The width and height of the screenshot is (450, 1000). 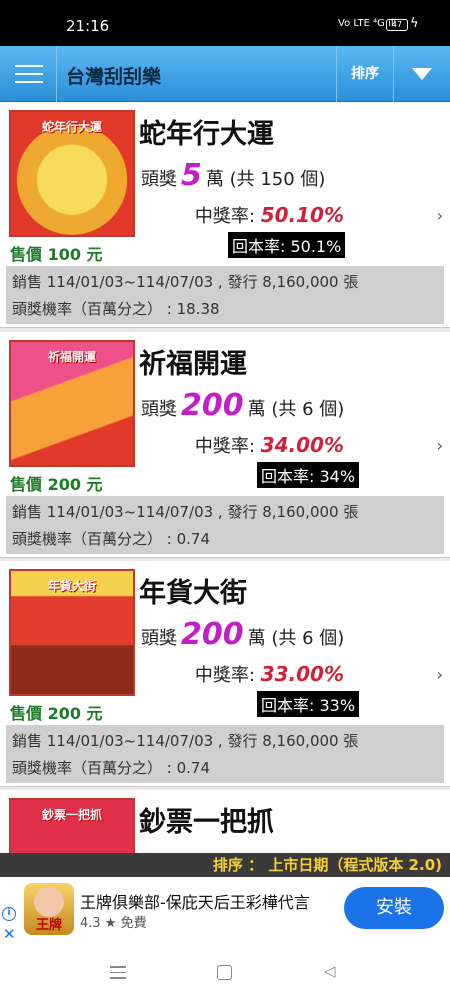 What do you see at coordinates (193, 364) in the screenshot?
I see `ticket-name: 祈福開運` at bounding box center [193, 364].